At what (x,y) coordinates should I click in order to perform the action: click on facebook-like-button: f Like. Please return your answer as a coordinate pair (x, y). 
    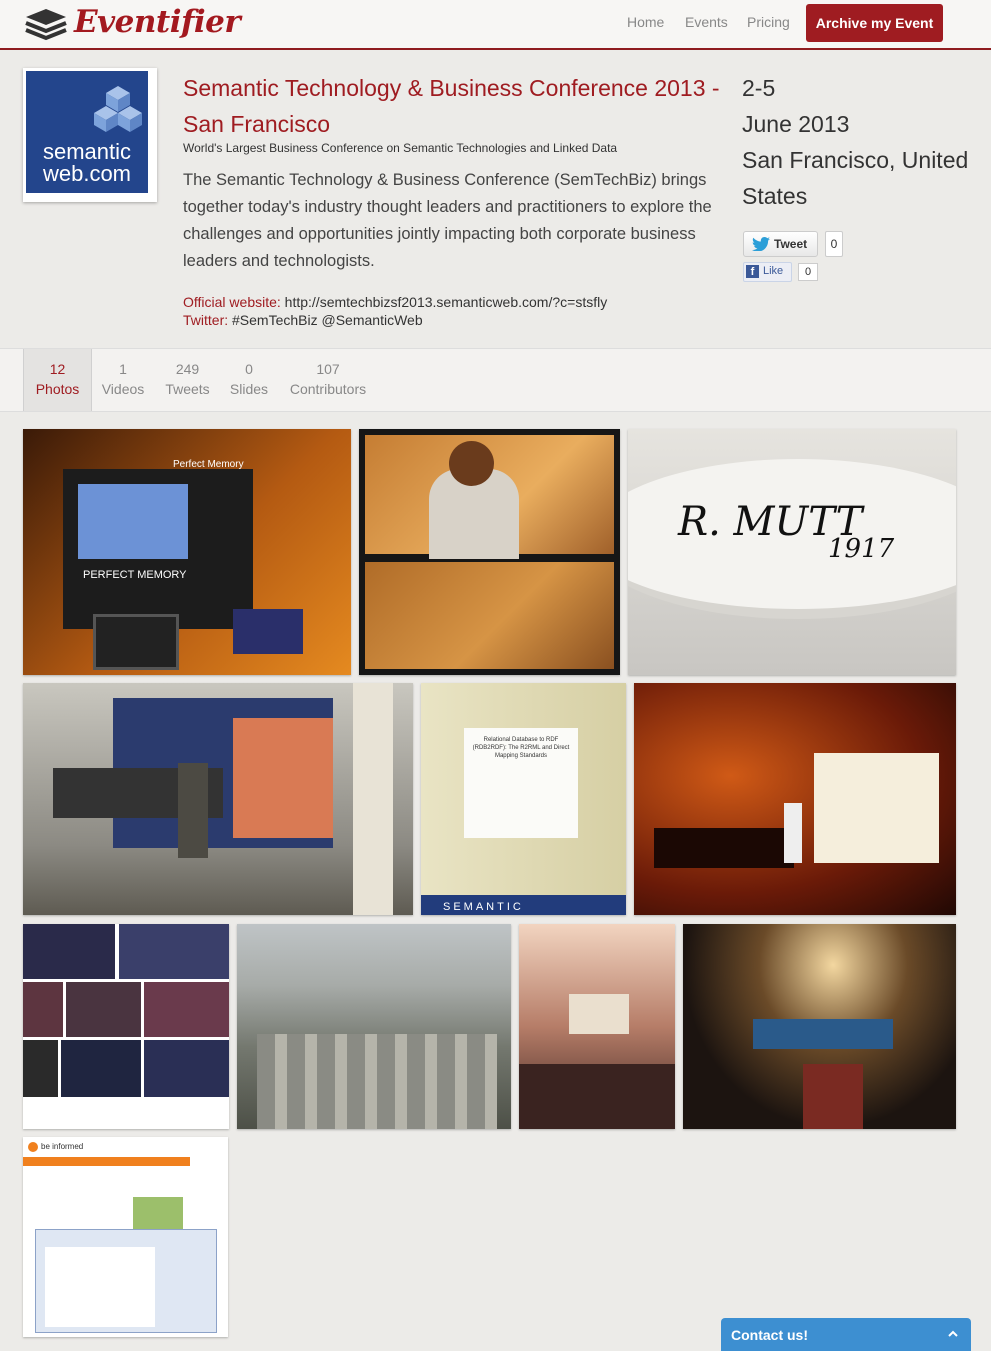
    Looking at the image, I should click on (767, 272).